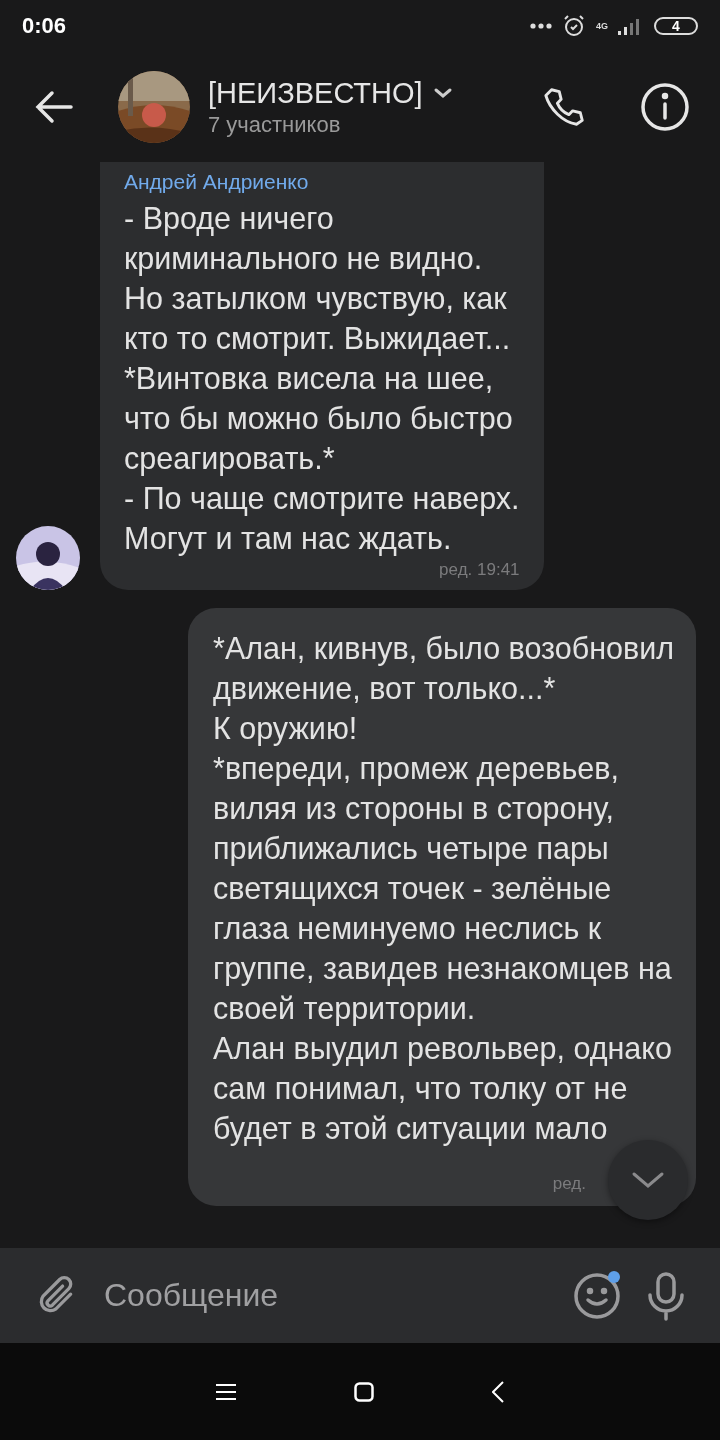 This screenshot has width=720, height=1440. I want to click on more-icon, so click(541, 26).